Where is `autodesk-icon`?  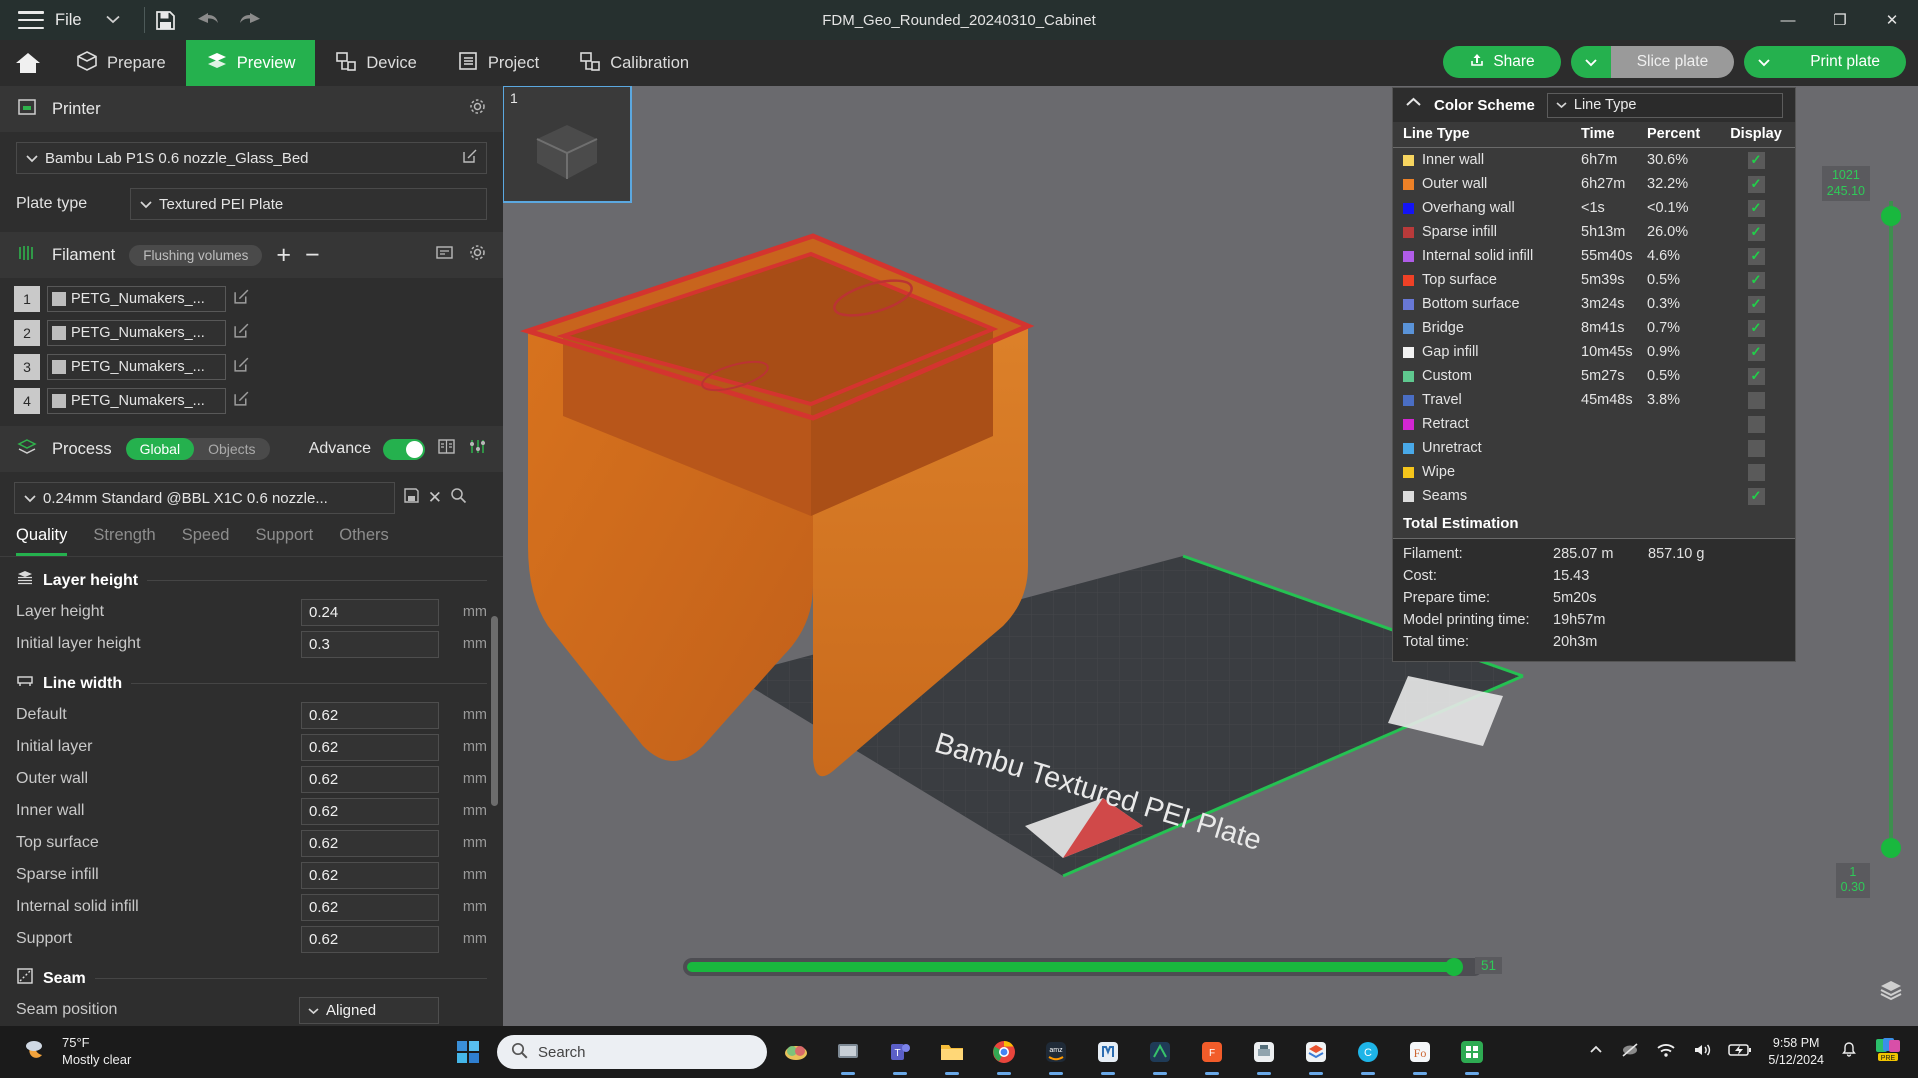
autodesk-icon is located at coordinates (1160, 1052).